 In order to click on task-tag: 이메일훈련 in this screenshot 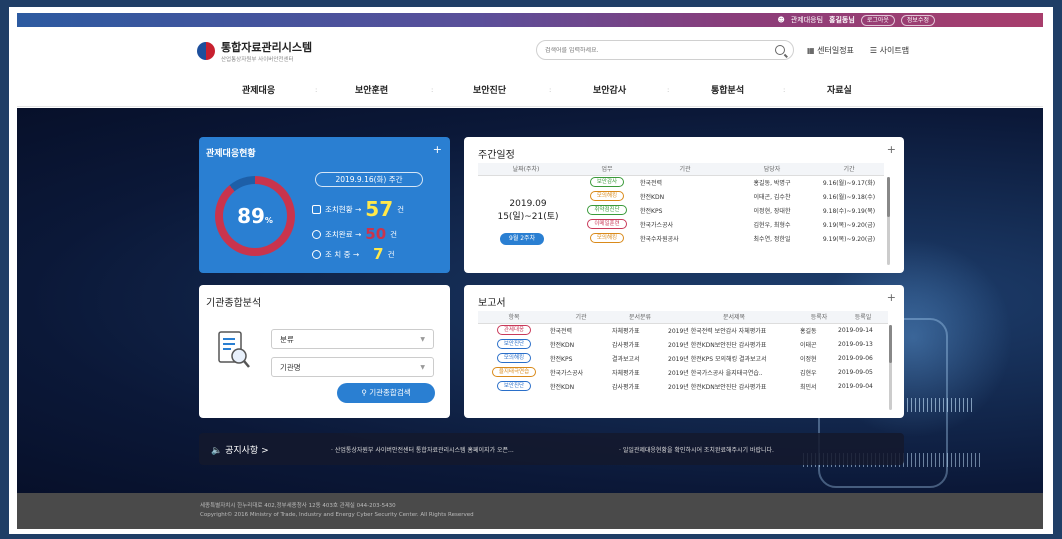, I will do `click(607, 224)`.